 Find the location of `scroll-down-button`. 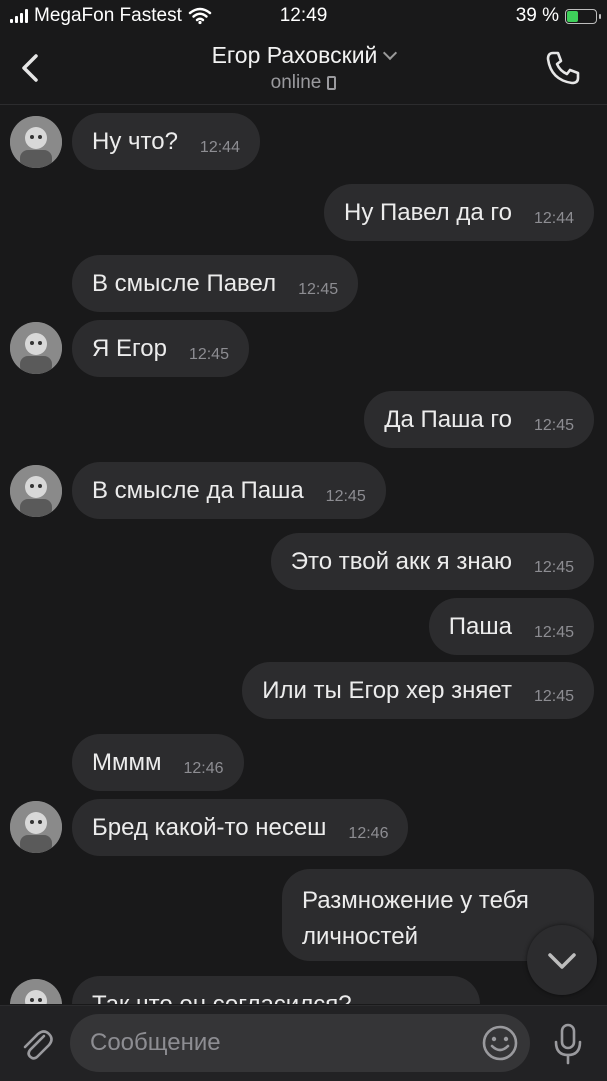

scroll-down-button is located at coordinates (562, 960).